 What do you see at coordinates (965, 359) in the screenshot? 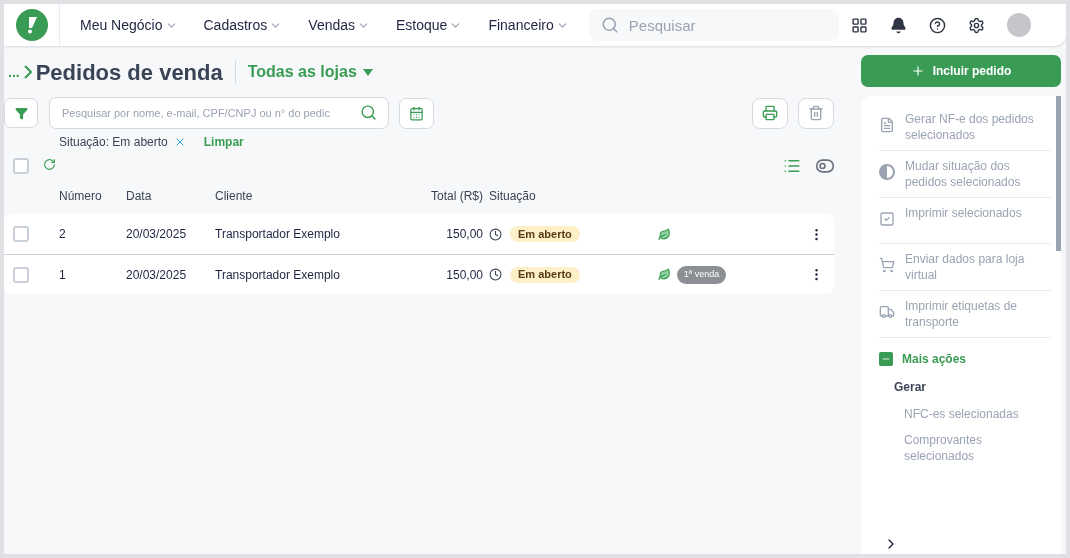
I see `more-actions-toggle: Mais ações` at bounding box center [965, 359].